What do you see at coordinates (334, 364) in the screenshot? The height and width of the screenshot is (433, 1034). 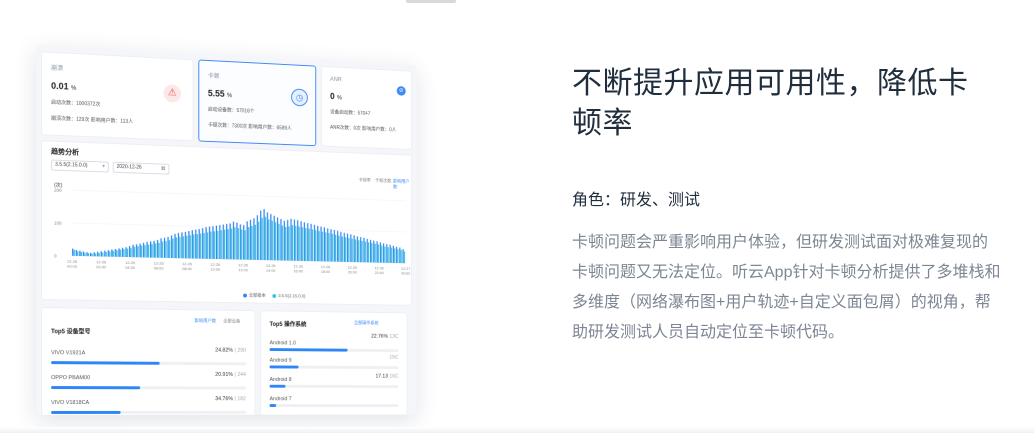 I see `list-item: Android 9 15C` at bounding box center [334, 364].